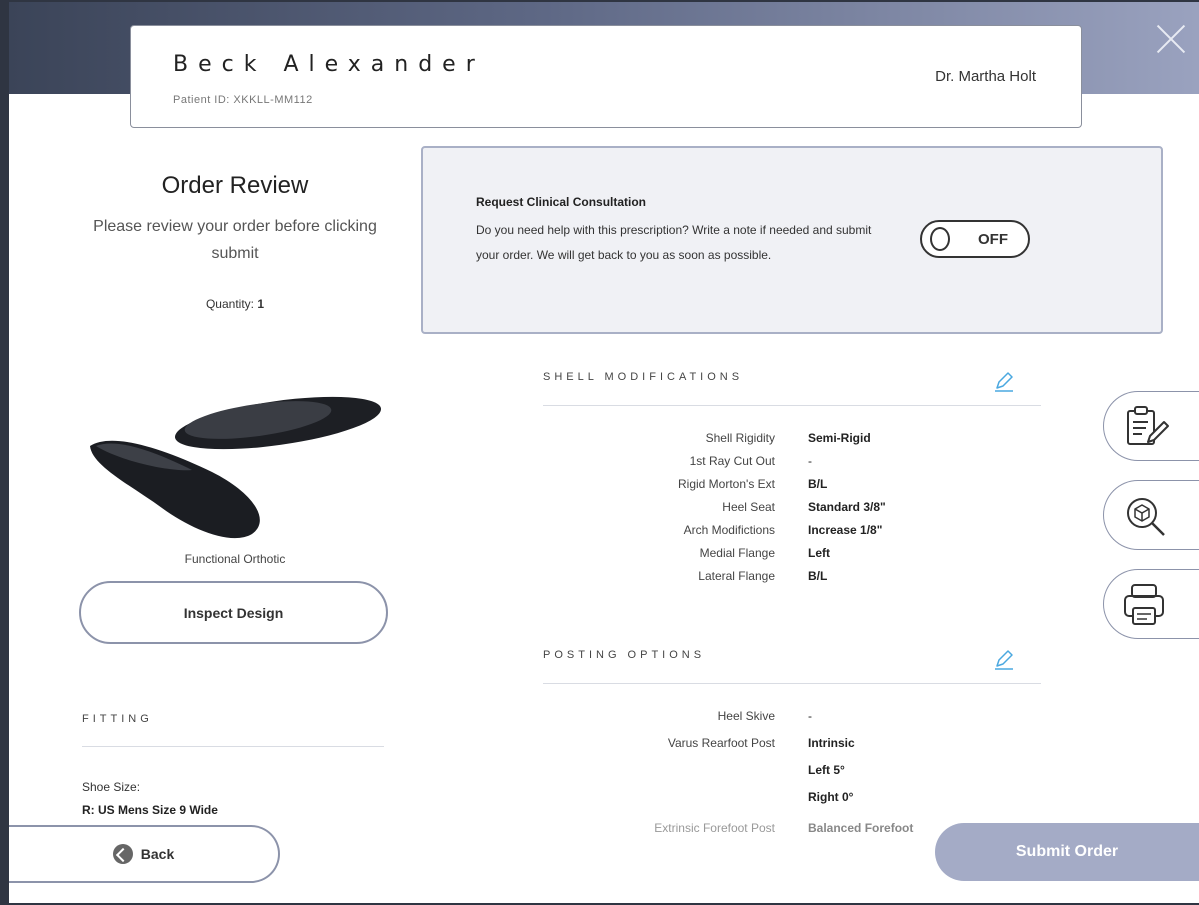 This screenshot has width=1199, height=905. I want to click on posting-row: Varus Rearfoot Post Intrinsic, so click(790, 746).